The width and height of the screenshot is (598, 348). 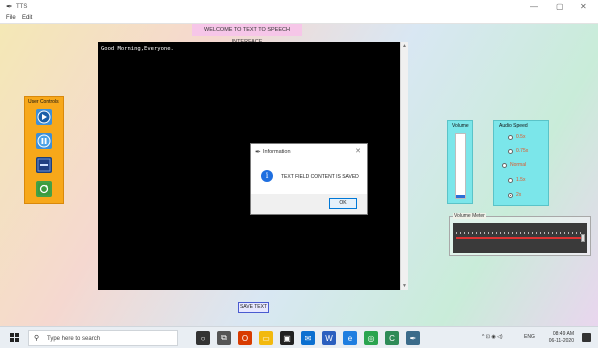 I want to click on pause-button, so click(x=44, y=141).